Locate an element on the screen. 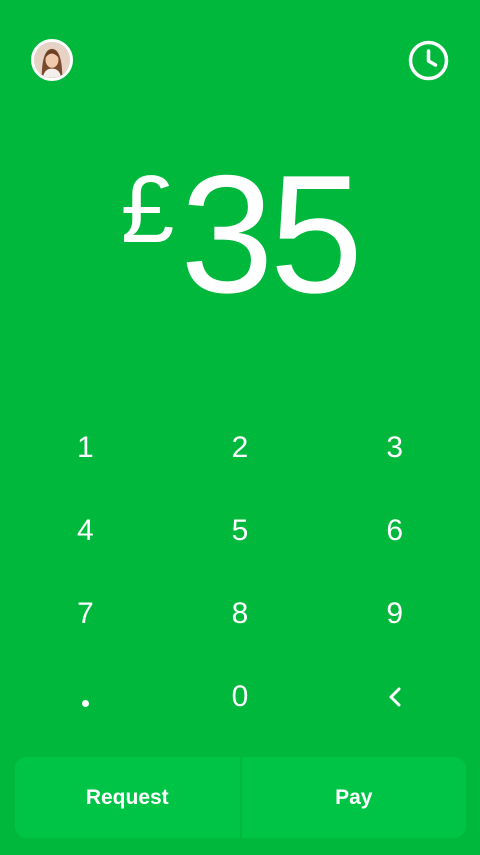 This screenshot has width=480, height=855. clock-icon is located at coordinates (428, 60).